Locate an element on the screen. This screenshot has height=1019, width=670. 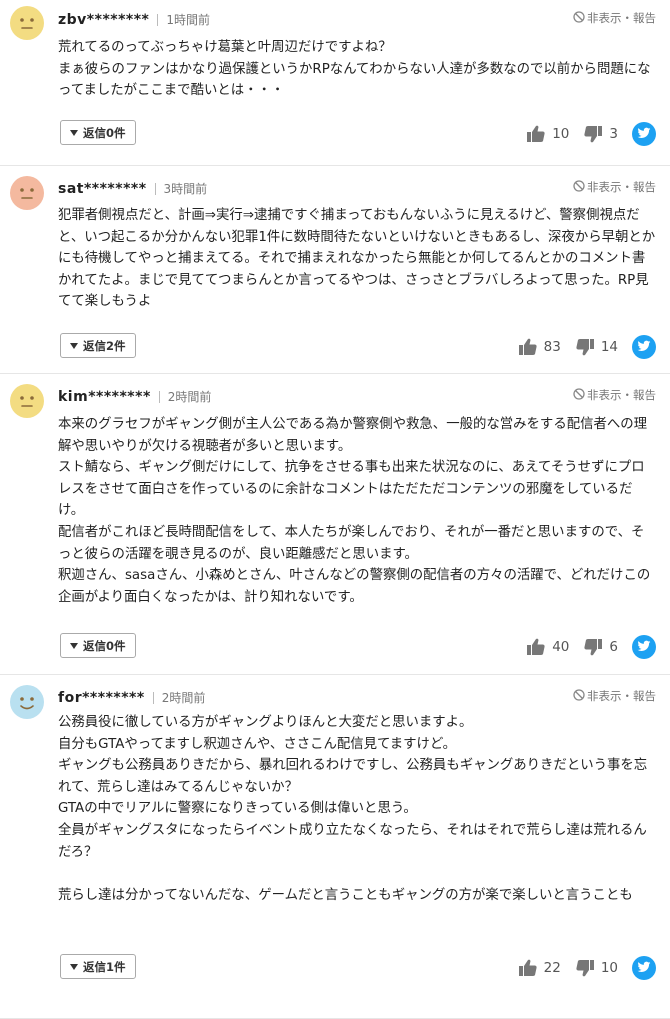
dislike-button: 6 is located at coordinates (600, 647).